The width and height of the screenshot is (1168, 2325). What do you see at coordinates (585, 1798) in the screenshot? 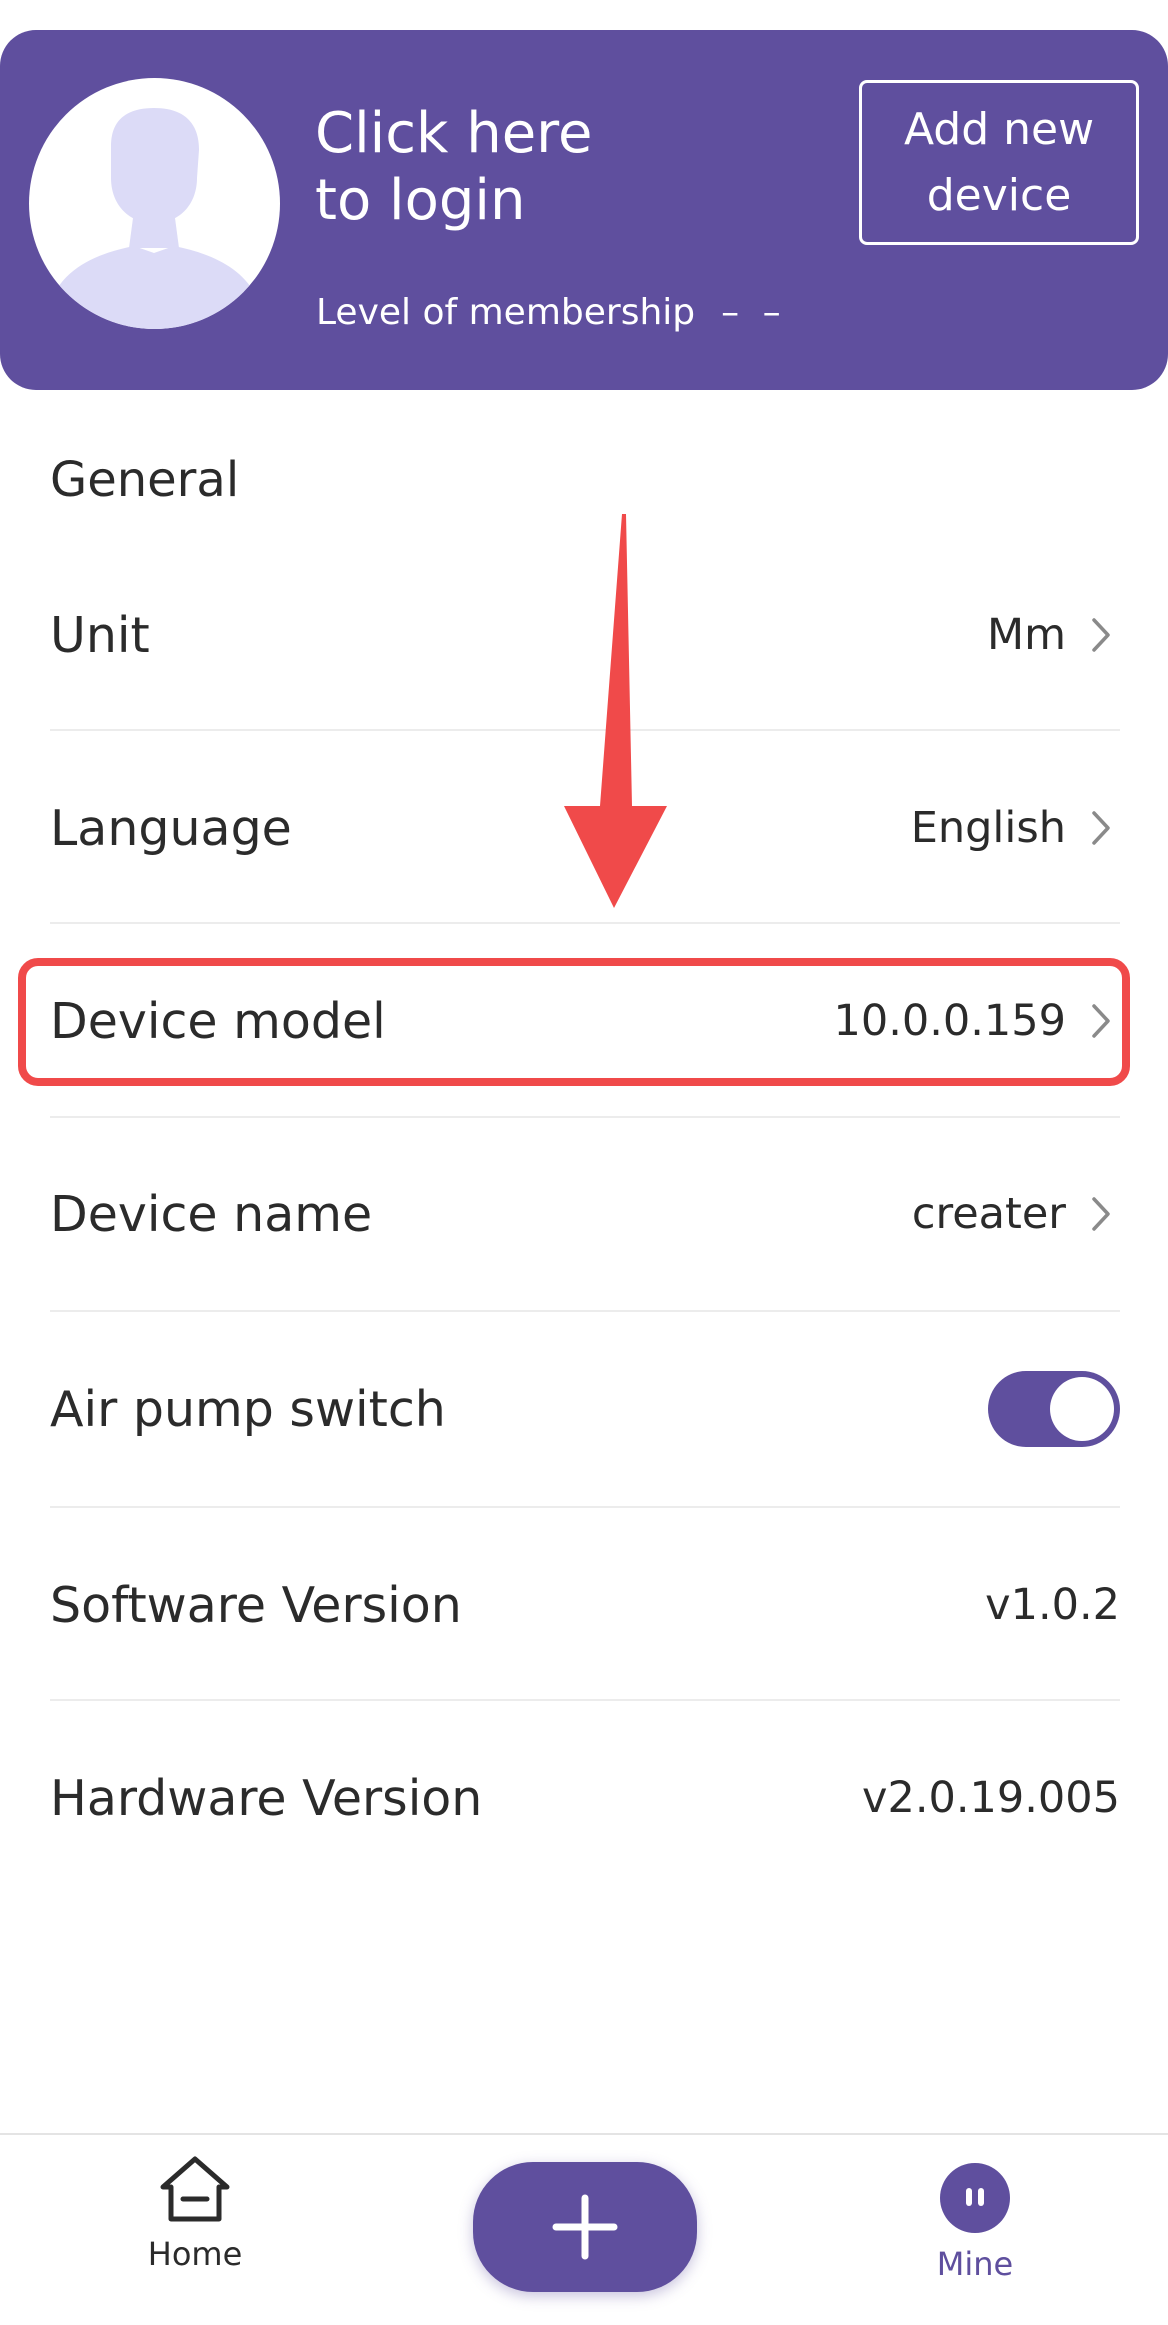
I see `setting-row-hardware-version: Hardware Version v2.0.19.005` at bounding box center [585, 1798].